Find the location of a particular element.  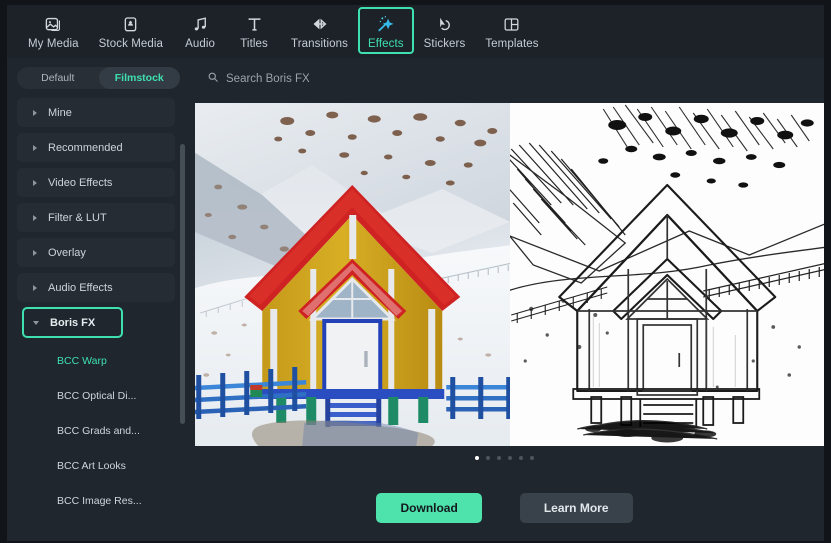

category-row-recommended: Recommended is located at coordinates (96, 147).